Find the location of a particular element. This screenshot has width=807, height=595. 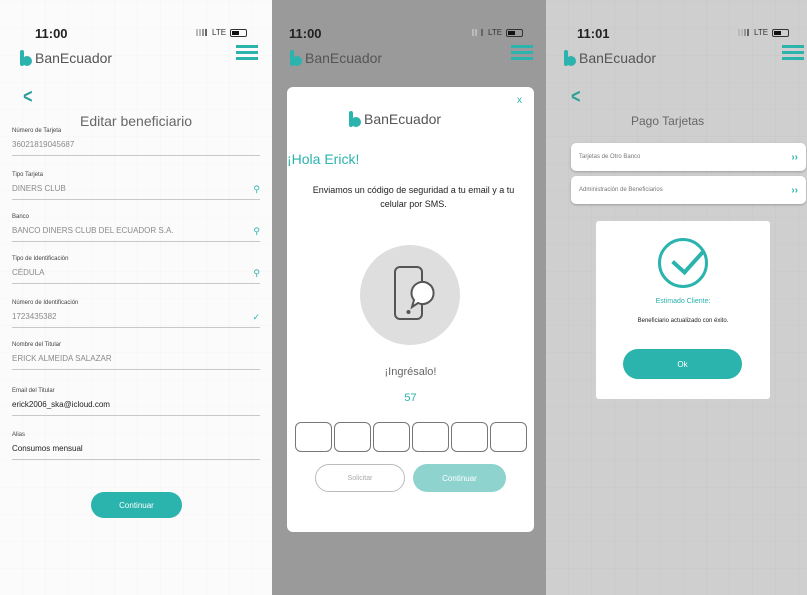

other-bank-cards-option: Tarjetas de Otro Banco ›› is located at coordinates (688, 157).